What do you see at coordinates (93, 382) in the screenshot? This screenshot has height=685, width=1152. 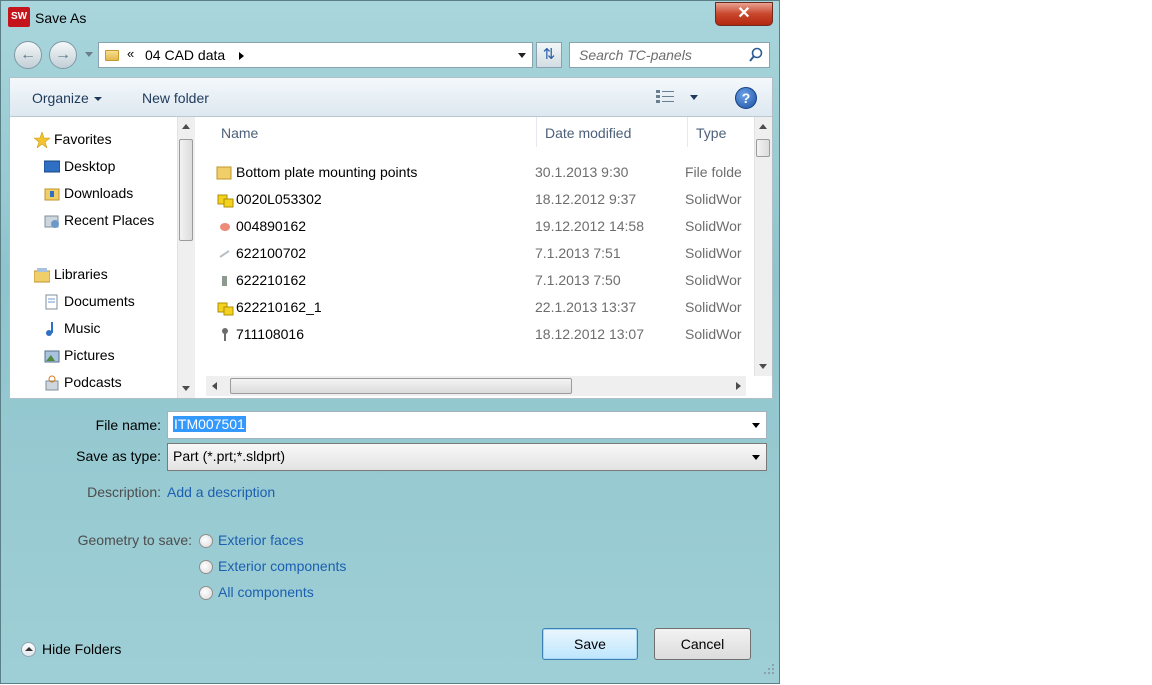 I see `sidebar-item-label: Podcasts` at bounding box center [93, 382].